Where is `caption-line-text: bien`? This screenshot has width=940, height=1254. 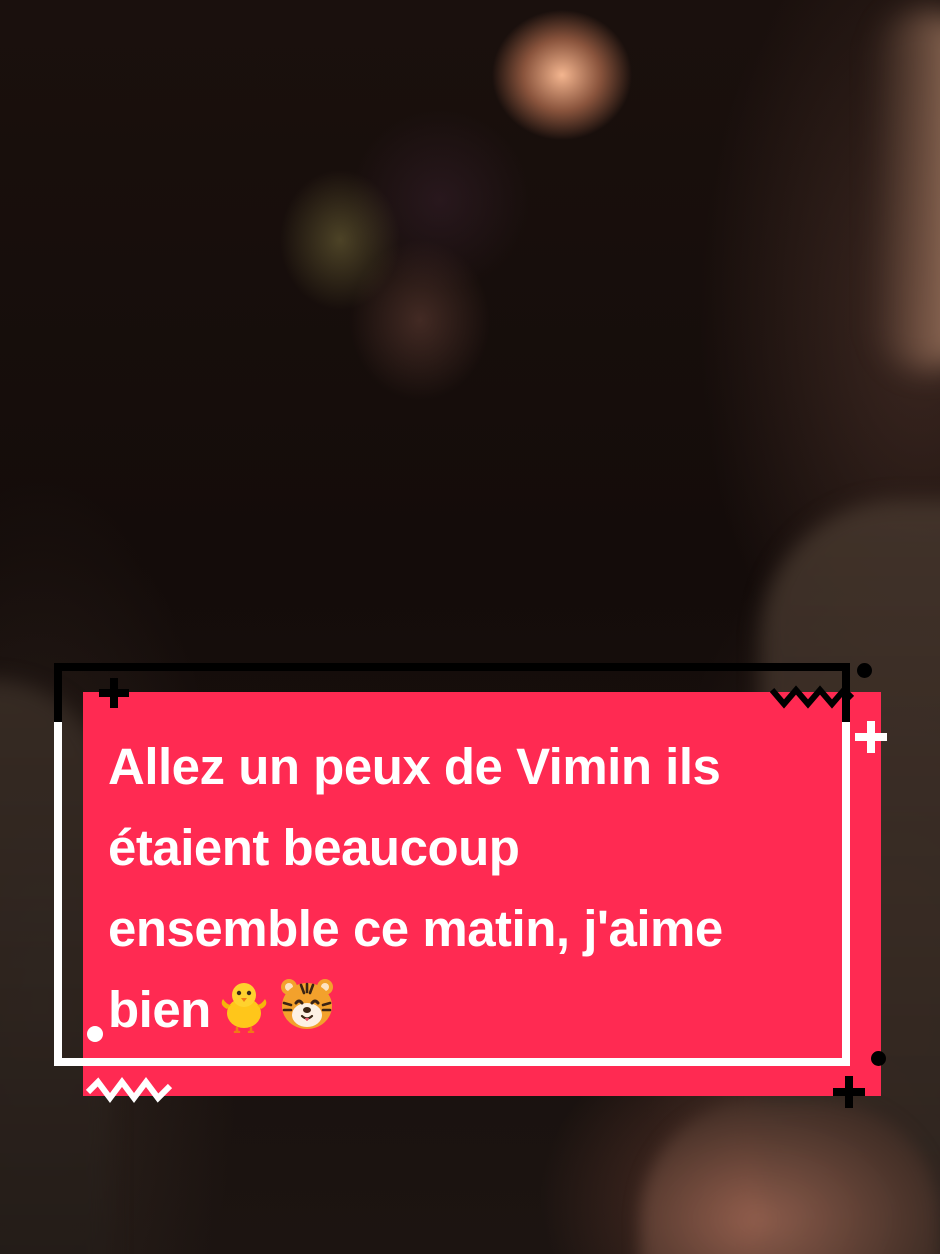
caption-line-text: bien is located at coordinates (159, 1009).